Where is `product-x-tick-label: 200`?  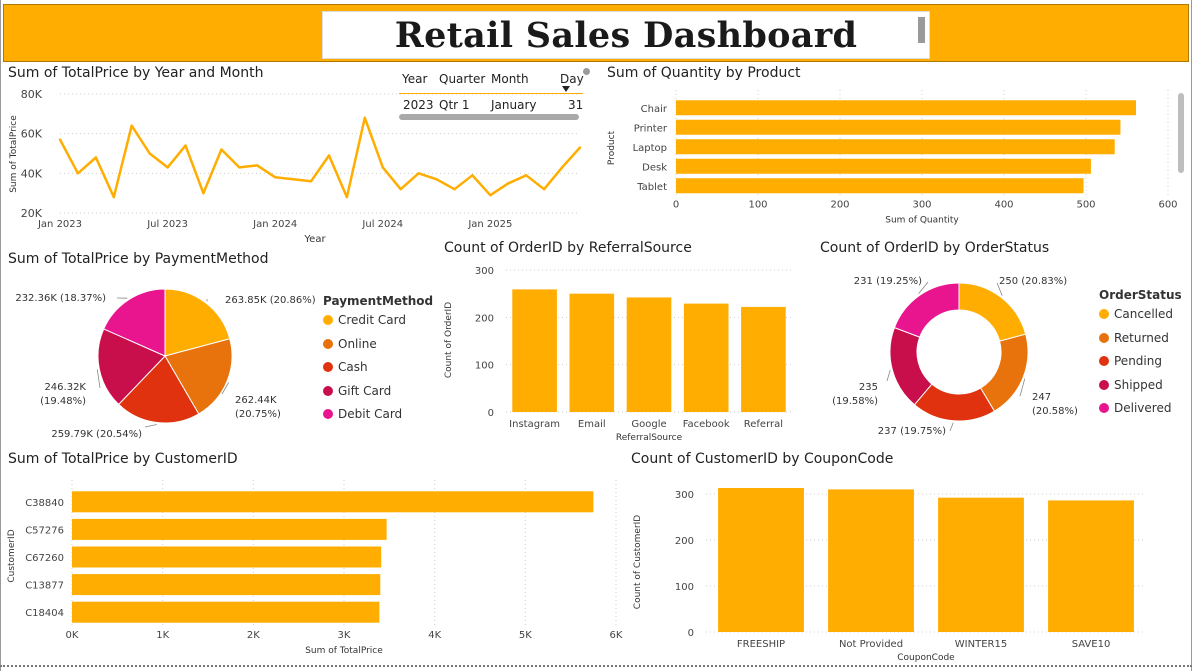 product-x-tick-label: 200 is located at coordinates (839, 205).